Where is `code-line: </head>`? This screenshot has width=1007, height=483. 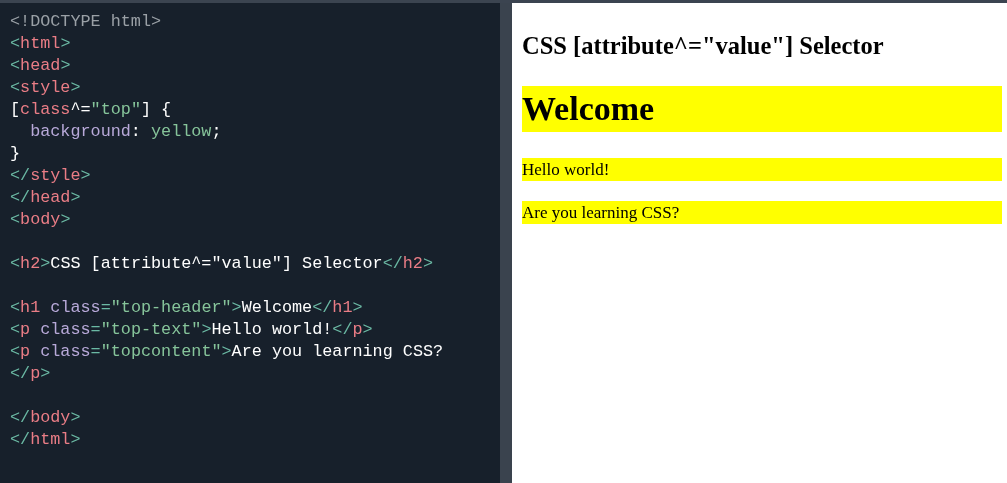
code-line: </head> is located at coordinates (46, 198).